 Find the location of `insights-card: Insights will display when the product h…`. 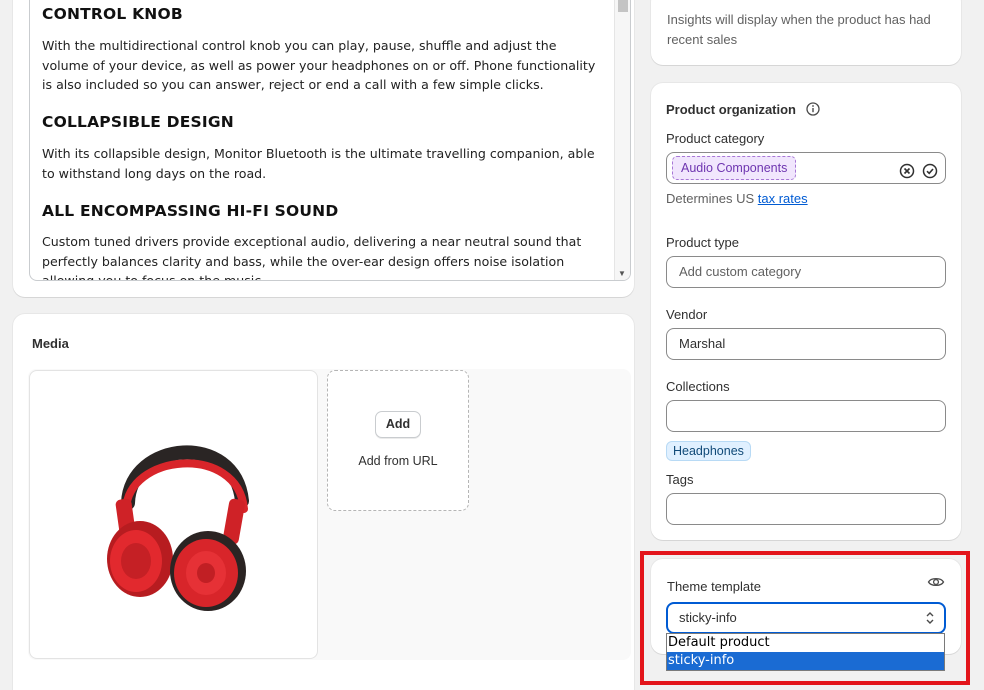

insights-card: Insights will display when the product h… is located at coordinates (806, 32).